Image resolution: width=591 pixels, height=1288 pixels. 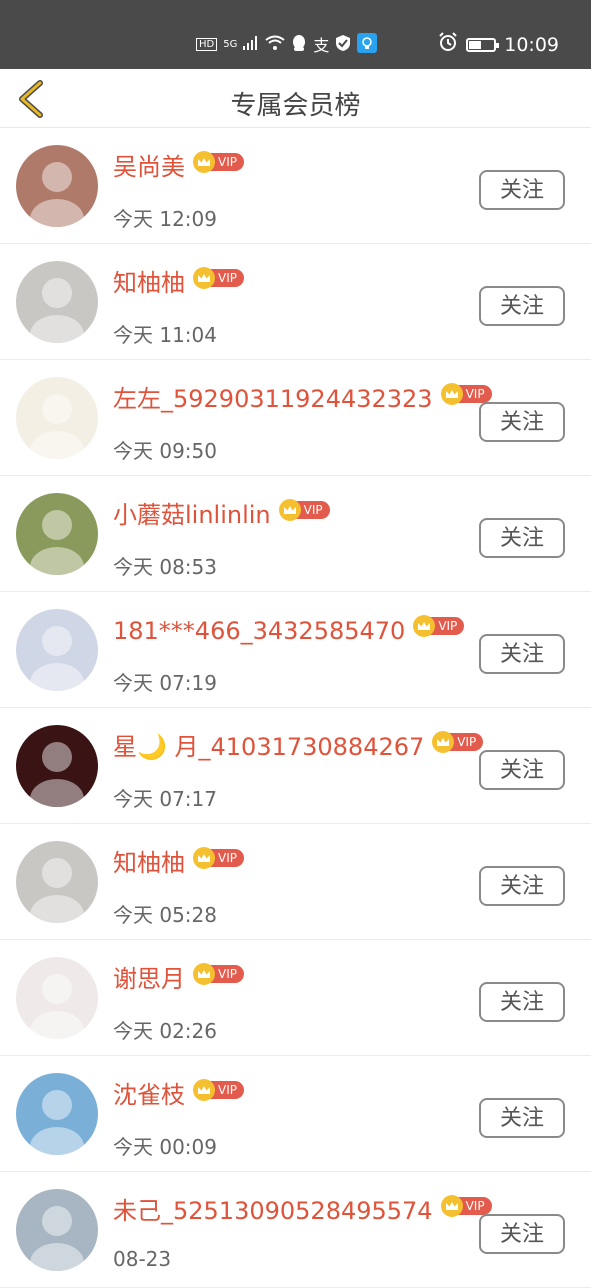 I want to click on member-name: 沈雀枝, so click(x=149, y=1095).